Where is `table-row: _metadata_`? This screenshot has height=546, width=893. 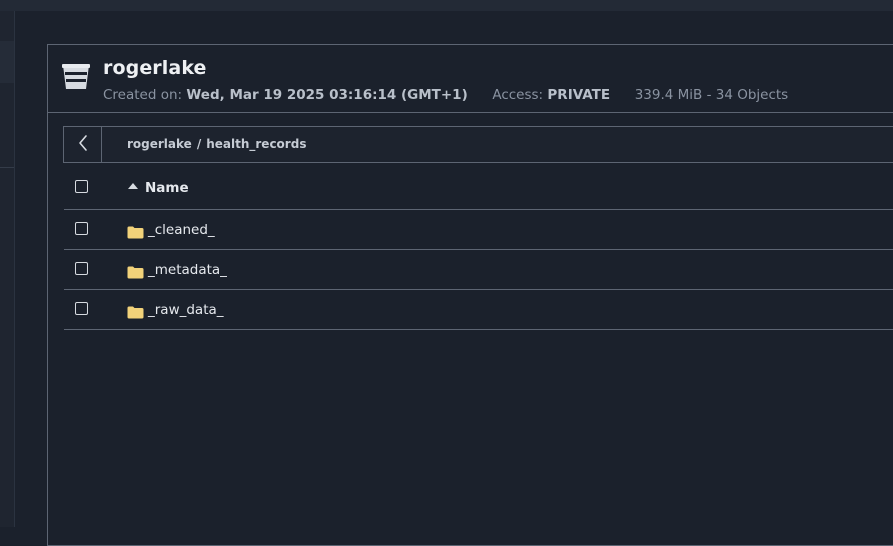
table-row: _metadata_ is located at coordinates (478, 270).